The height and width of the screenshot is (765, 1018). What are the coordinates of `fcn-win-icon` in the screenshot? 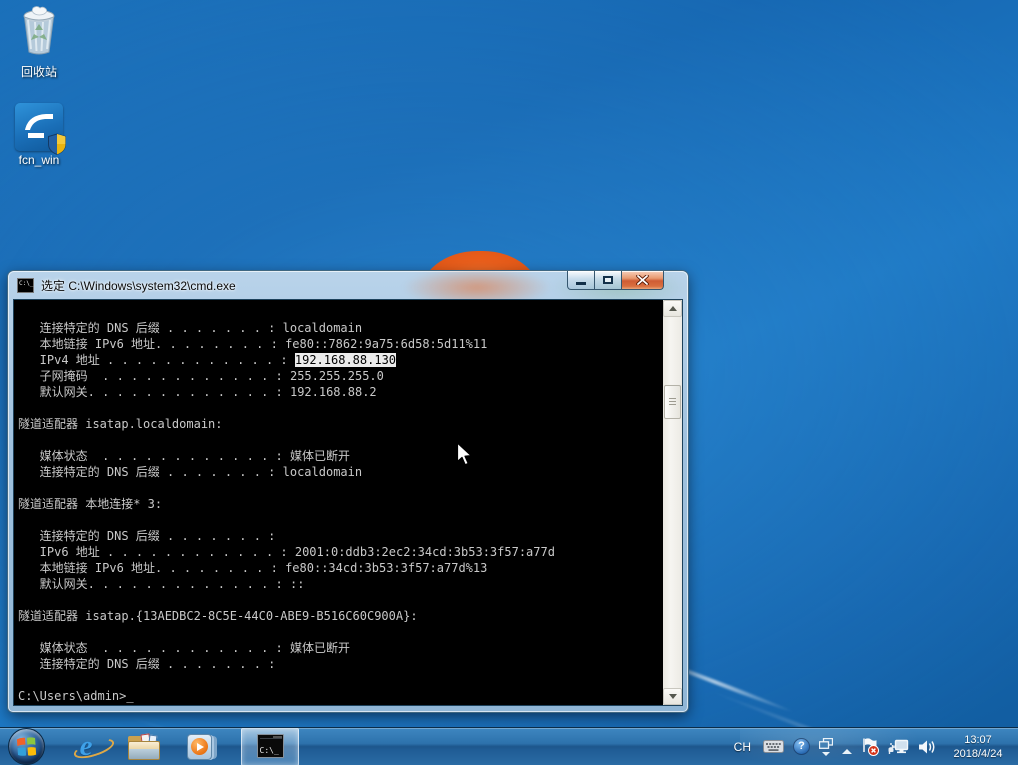 It's located at (40, 129).